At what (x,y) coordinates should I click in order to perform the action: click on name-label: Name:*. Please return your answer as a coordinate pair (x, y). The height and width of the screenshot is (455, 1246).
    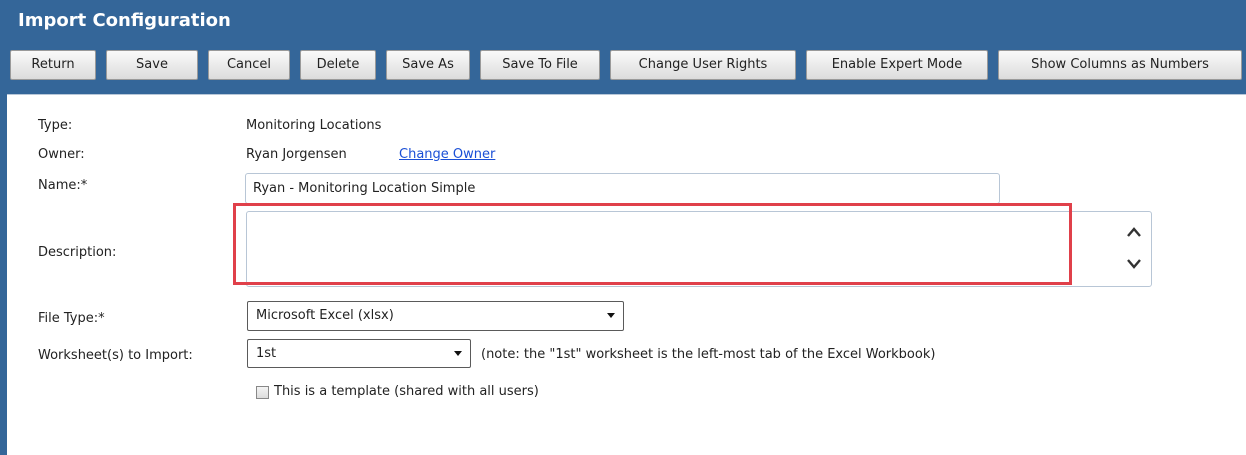
    Looking at the image, I should click on (63, 185).